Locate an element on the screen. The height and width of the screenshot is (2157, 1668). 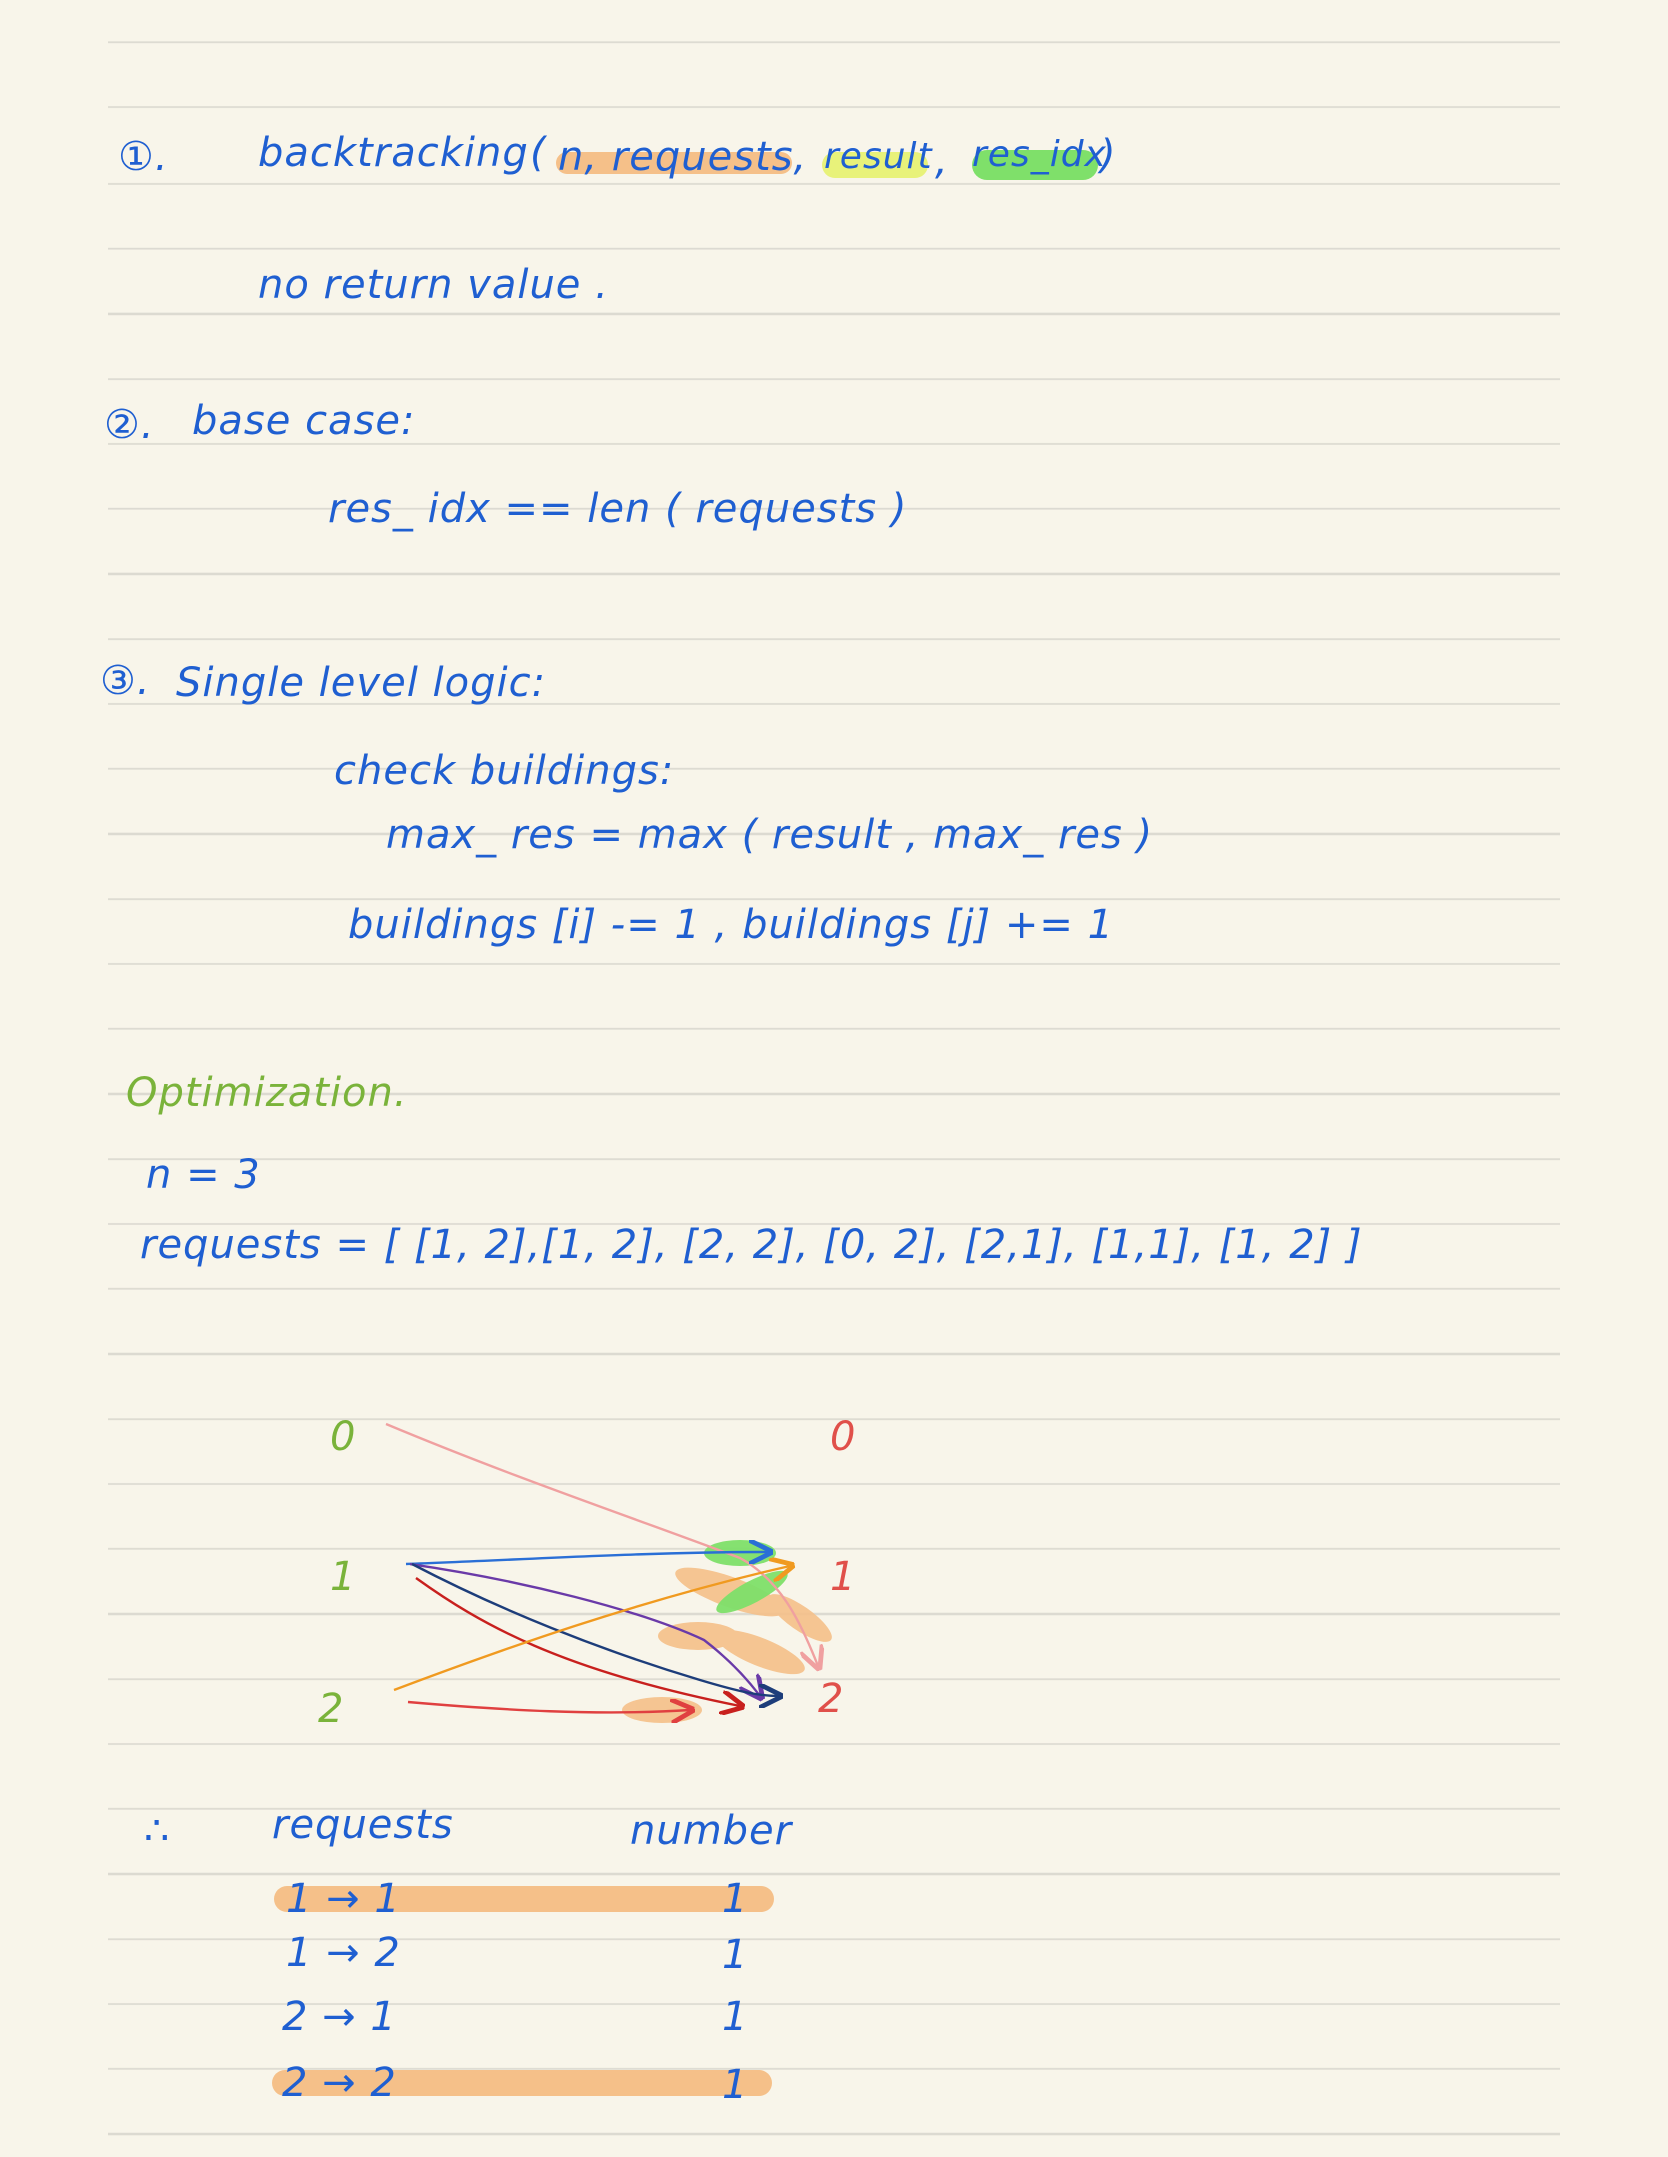
right-building-label-0: 0 is located at coordinates (842, 1437).